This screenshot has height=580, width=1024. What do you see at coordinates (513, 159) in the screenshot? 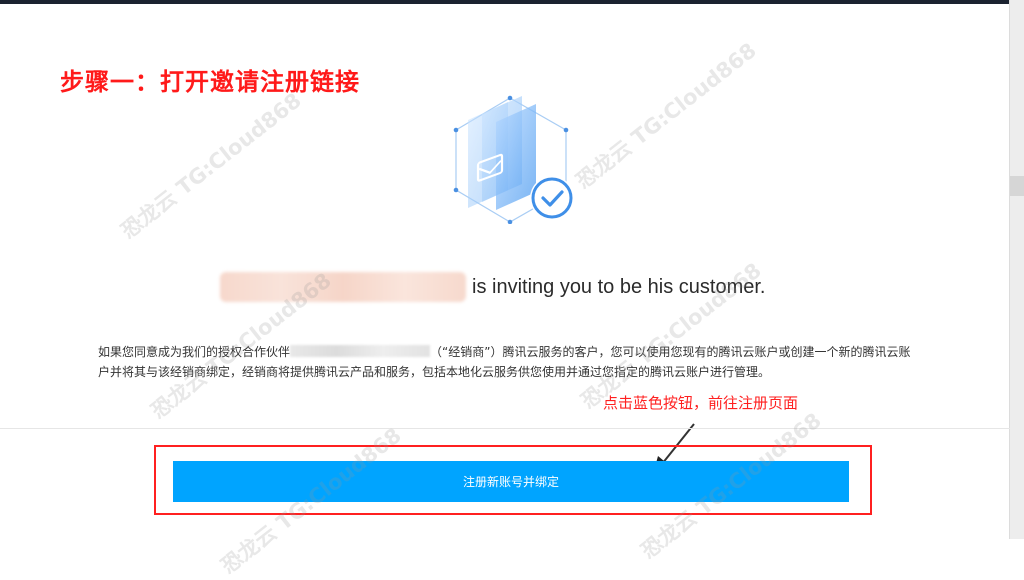
I see `mail-check-logo-icon` at bounding box center [513, 159].